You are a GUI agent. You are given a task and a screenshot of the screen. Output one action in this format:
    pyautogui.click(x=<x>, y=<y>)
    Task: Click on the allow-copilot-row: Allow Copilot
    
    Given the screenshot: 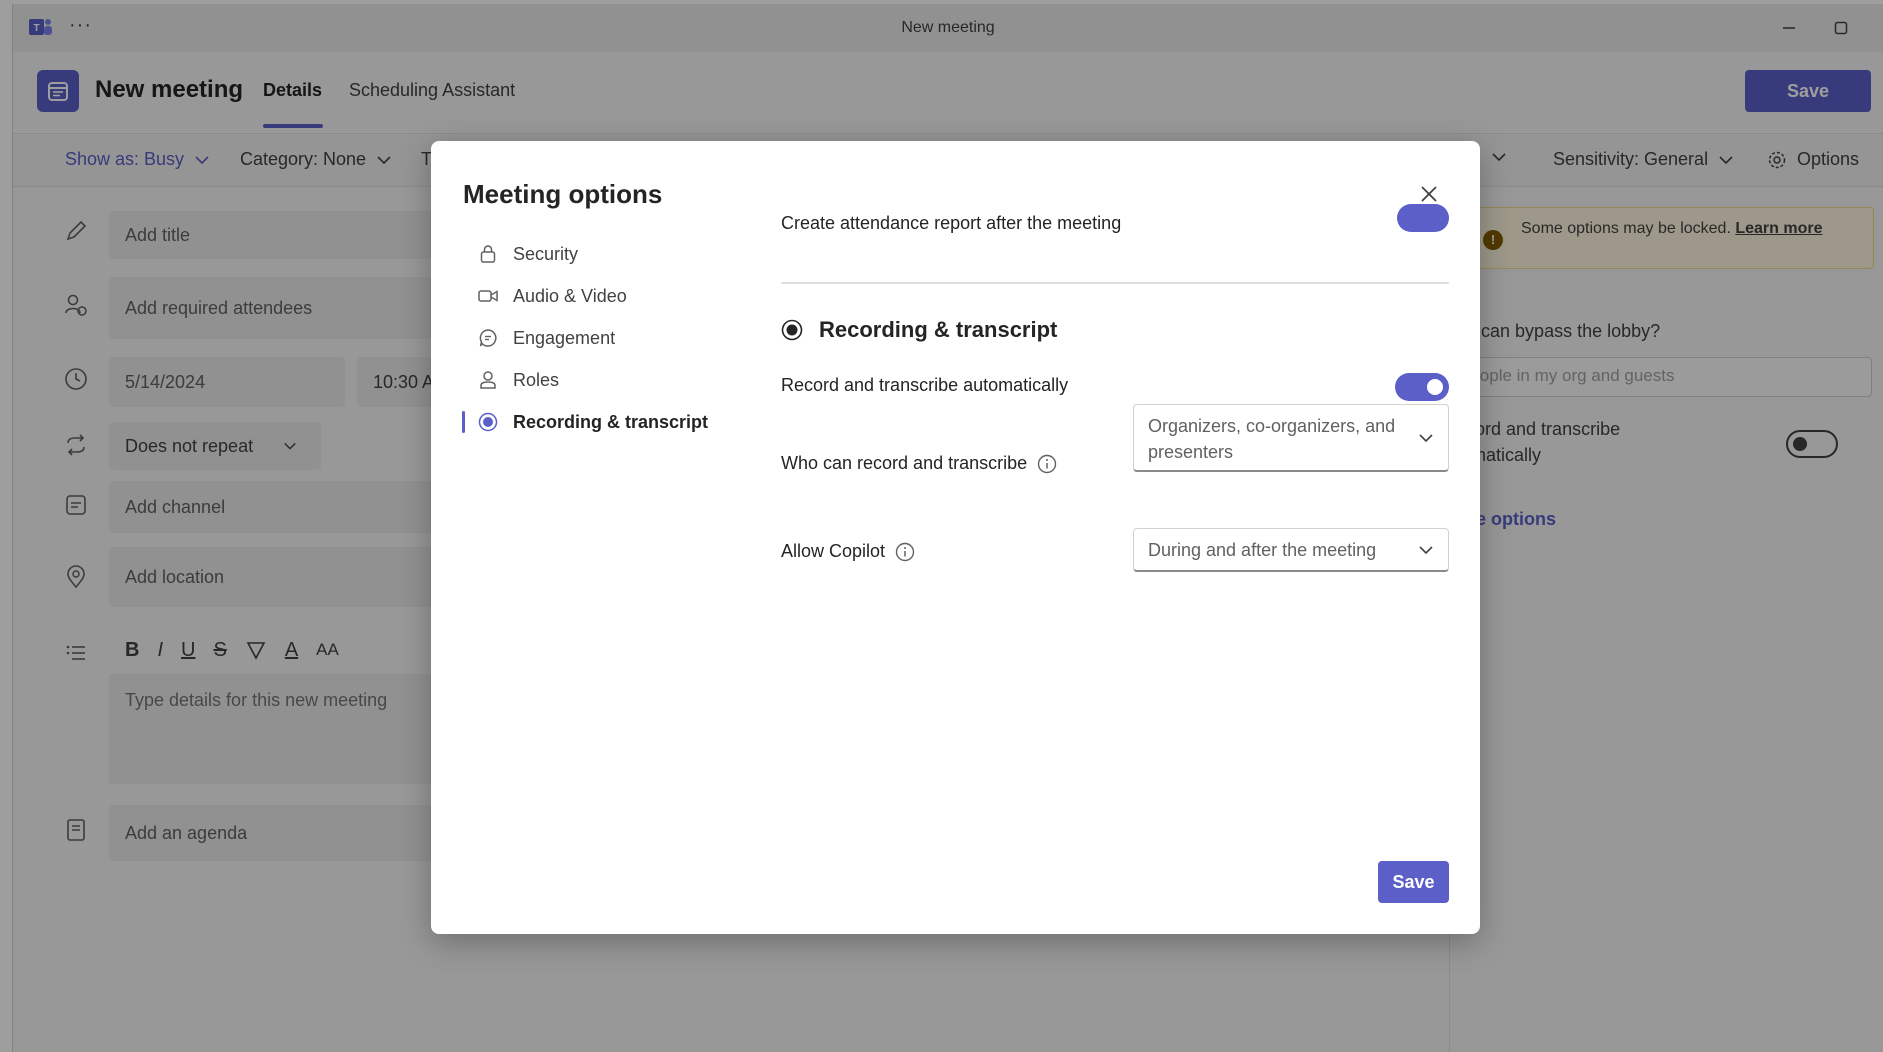 What is the action you would take?
    pyautogui.click(x=848, y=551)
    